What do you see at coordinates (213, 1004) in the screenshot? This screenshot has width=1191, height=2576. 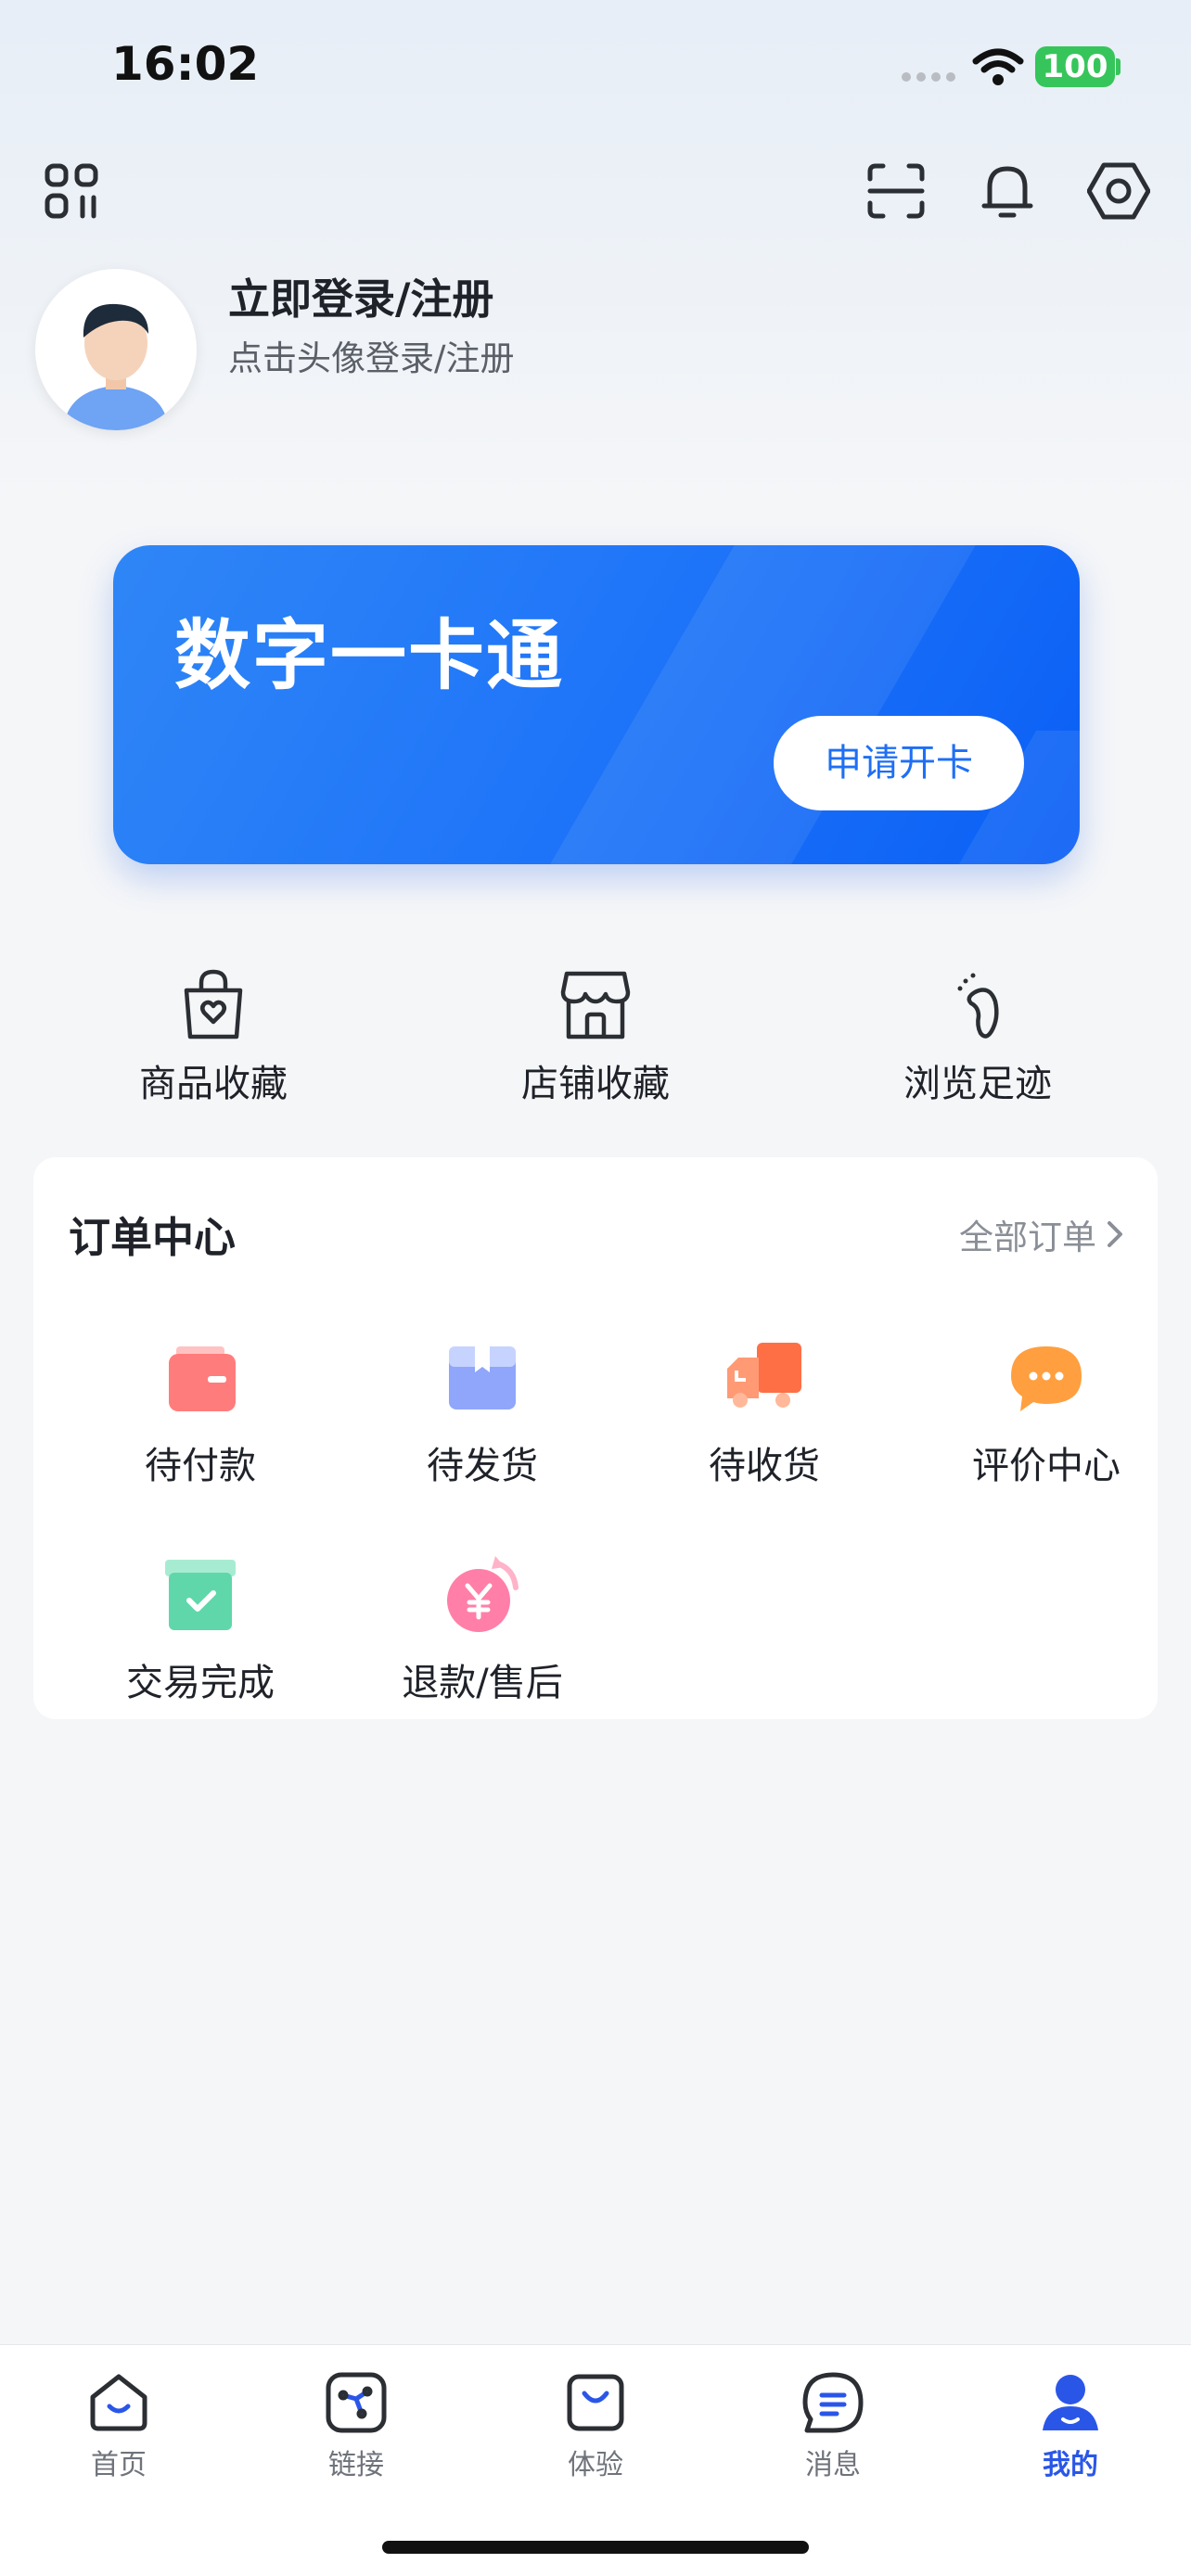 I see `bag-heart-icon` at bounding box center [213, 1004].